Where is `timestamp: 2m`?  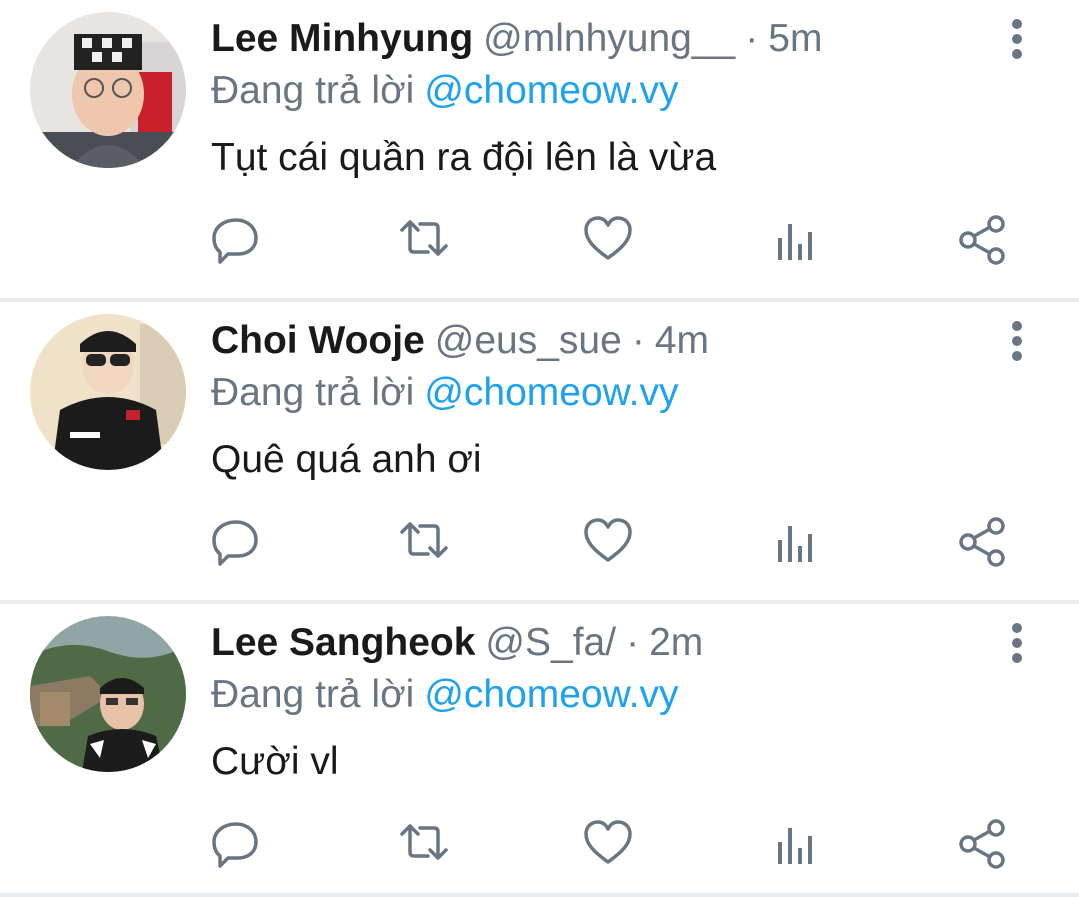
timestamp: 2m is located at coordinates (676, 642).